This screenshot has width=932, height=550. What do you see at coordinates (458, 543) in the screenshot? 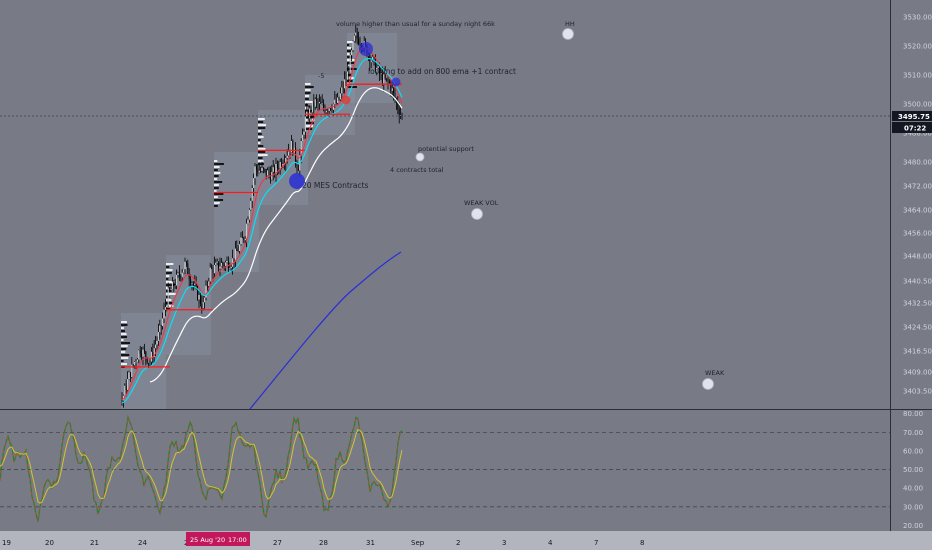
I see `time-tick-label: 2` at bounding box center [458, 543].